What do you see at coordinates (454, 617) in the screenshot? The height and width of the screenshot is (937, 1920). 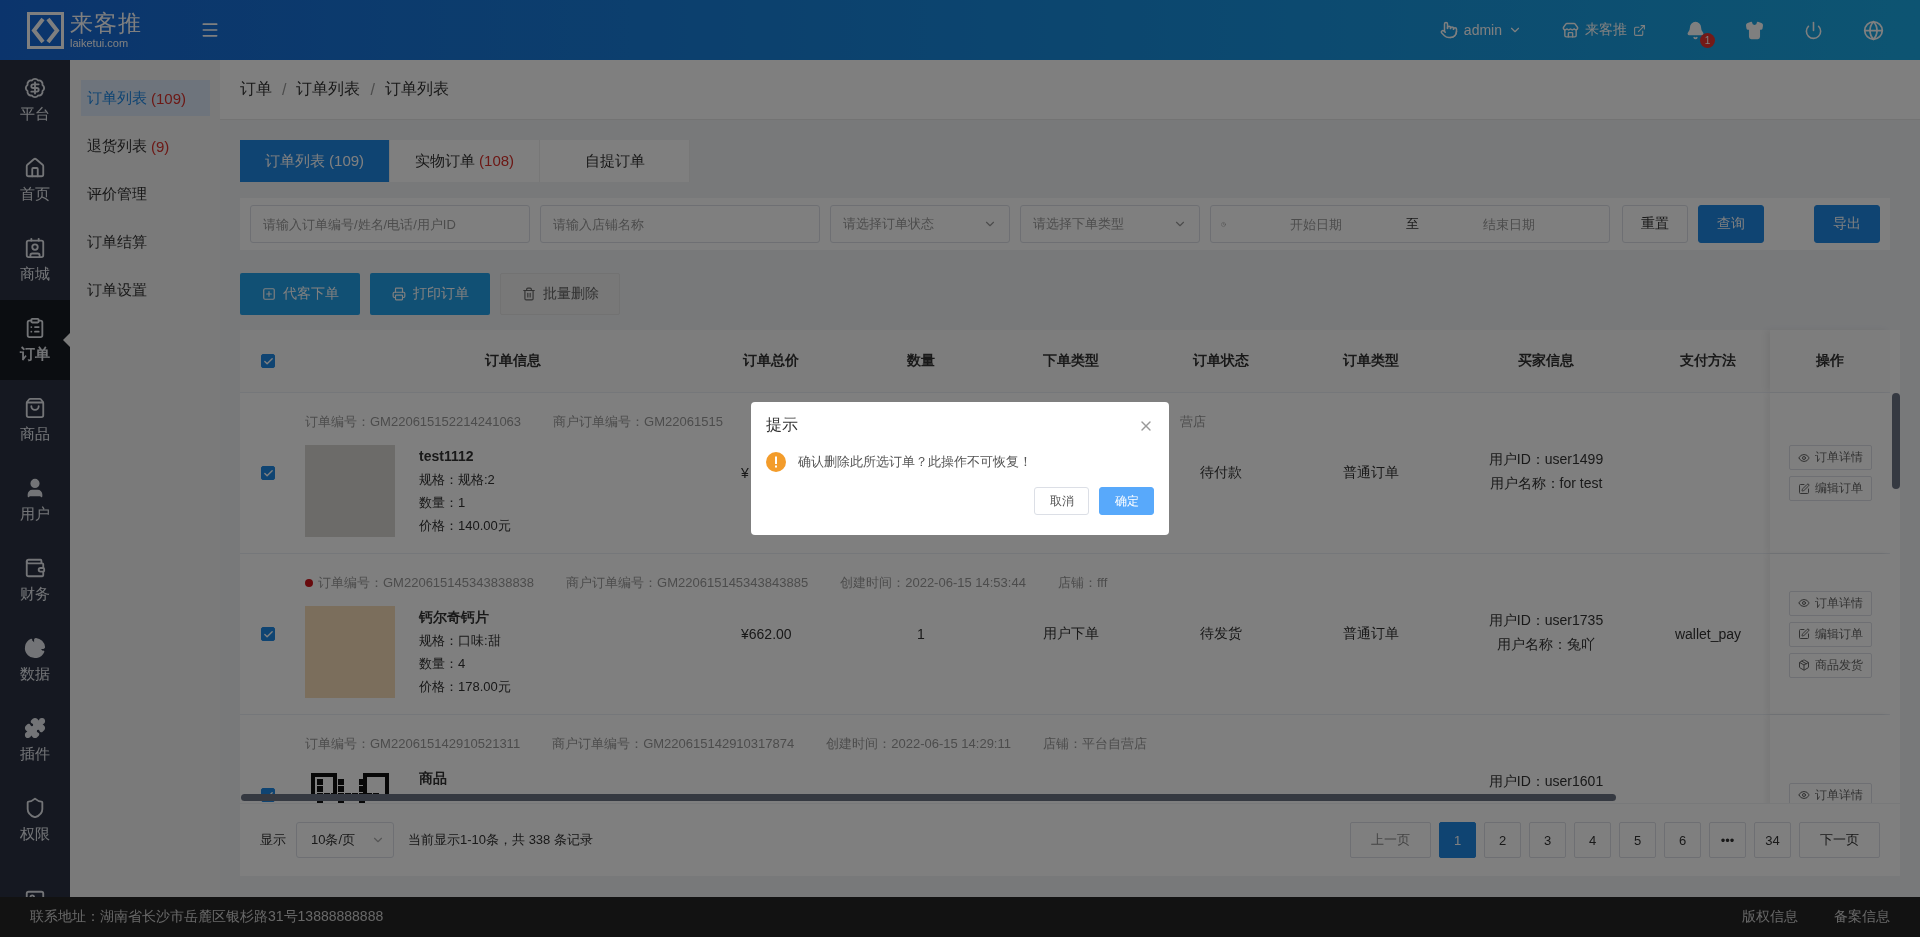 I see `product-name: 钙尔奇钙片` at bounding box center [454, 617].